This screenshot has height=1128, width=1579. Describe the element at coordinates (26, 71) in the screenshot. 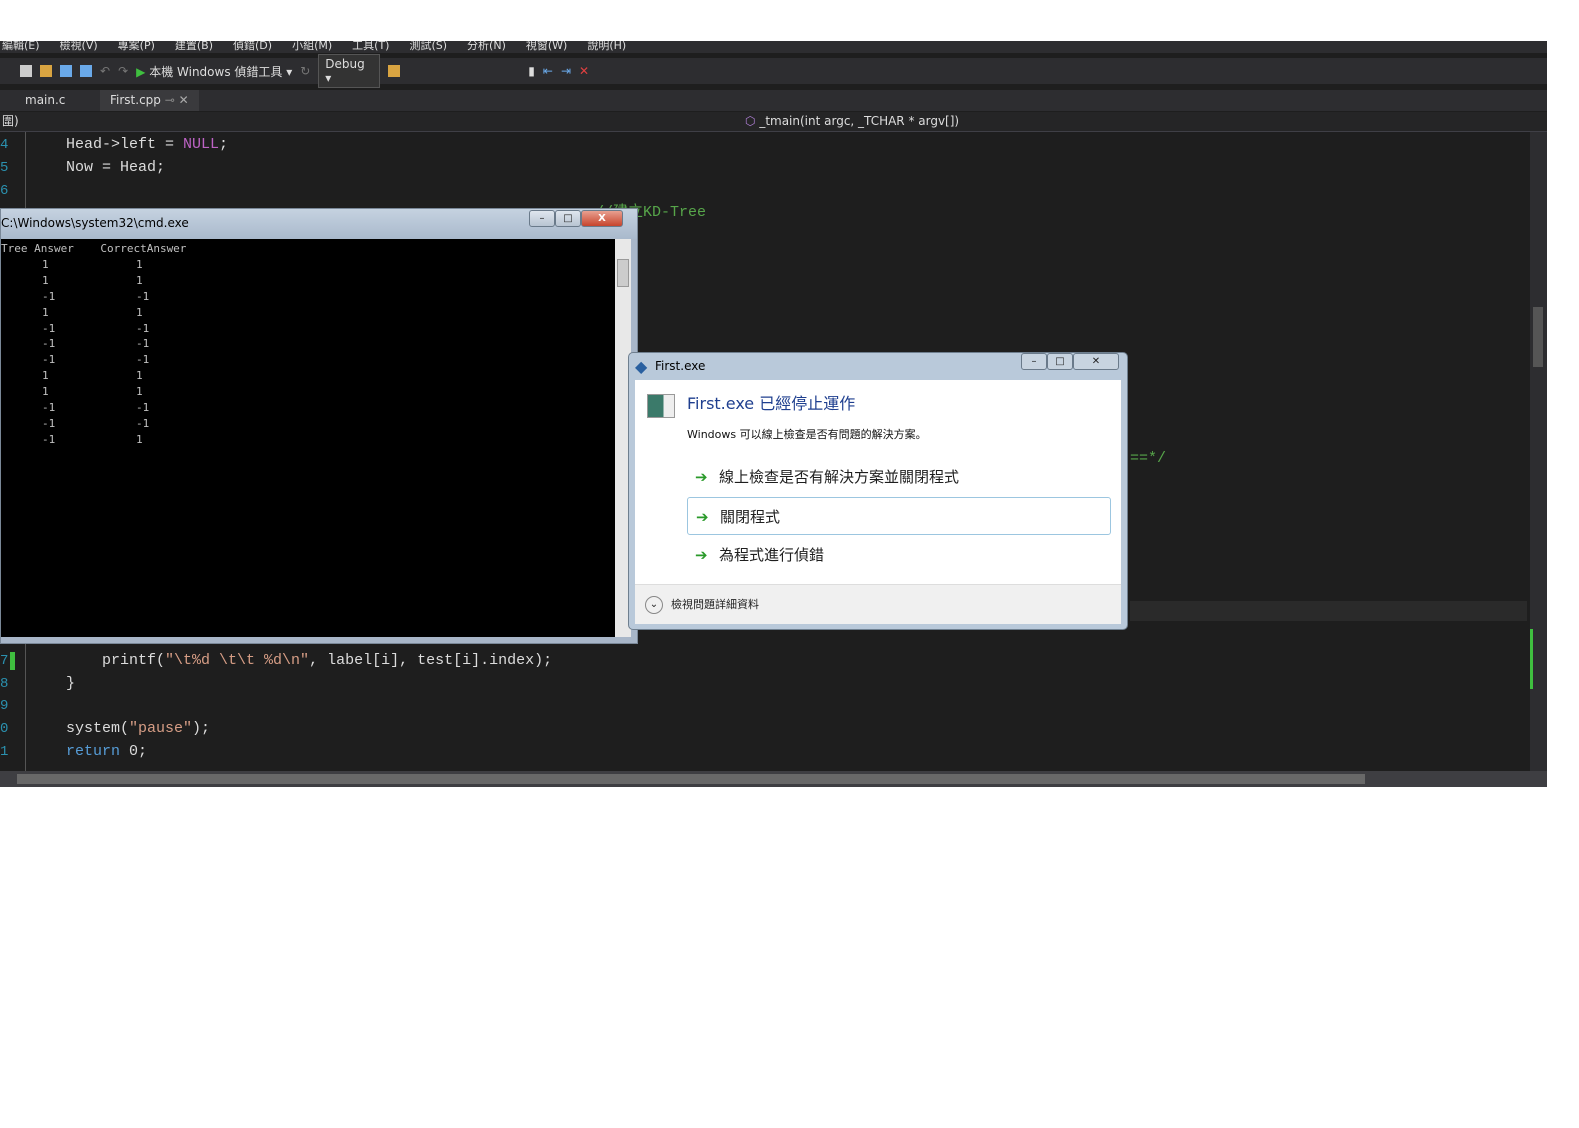

I see `new-project-icon` at that location.